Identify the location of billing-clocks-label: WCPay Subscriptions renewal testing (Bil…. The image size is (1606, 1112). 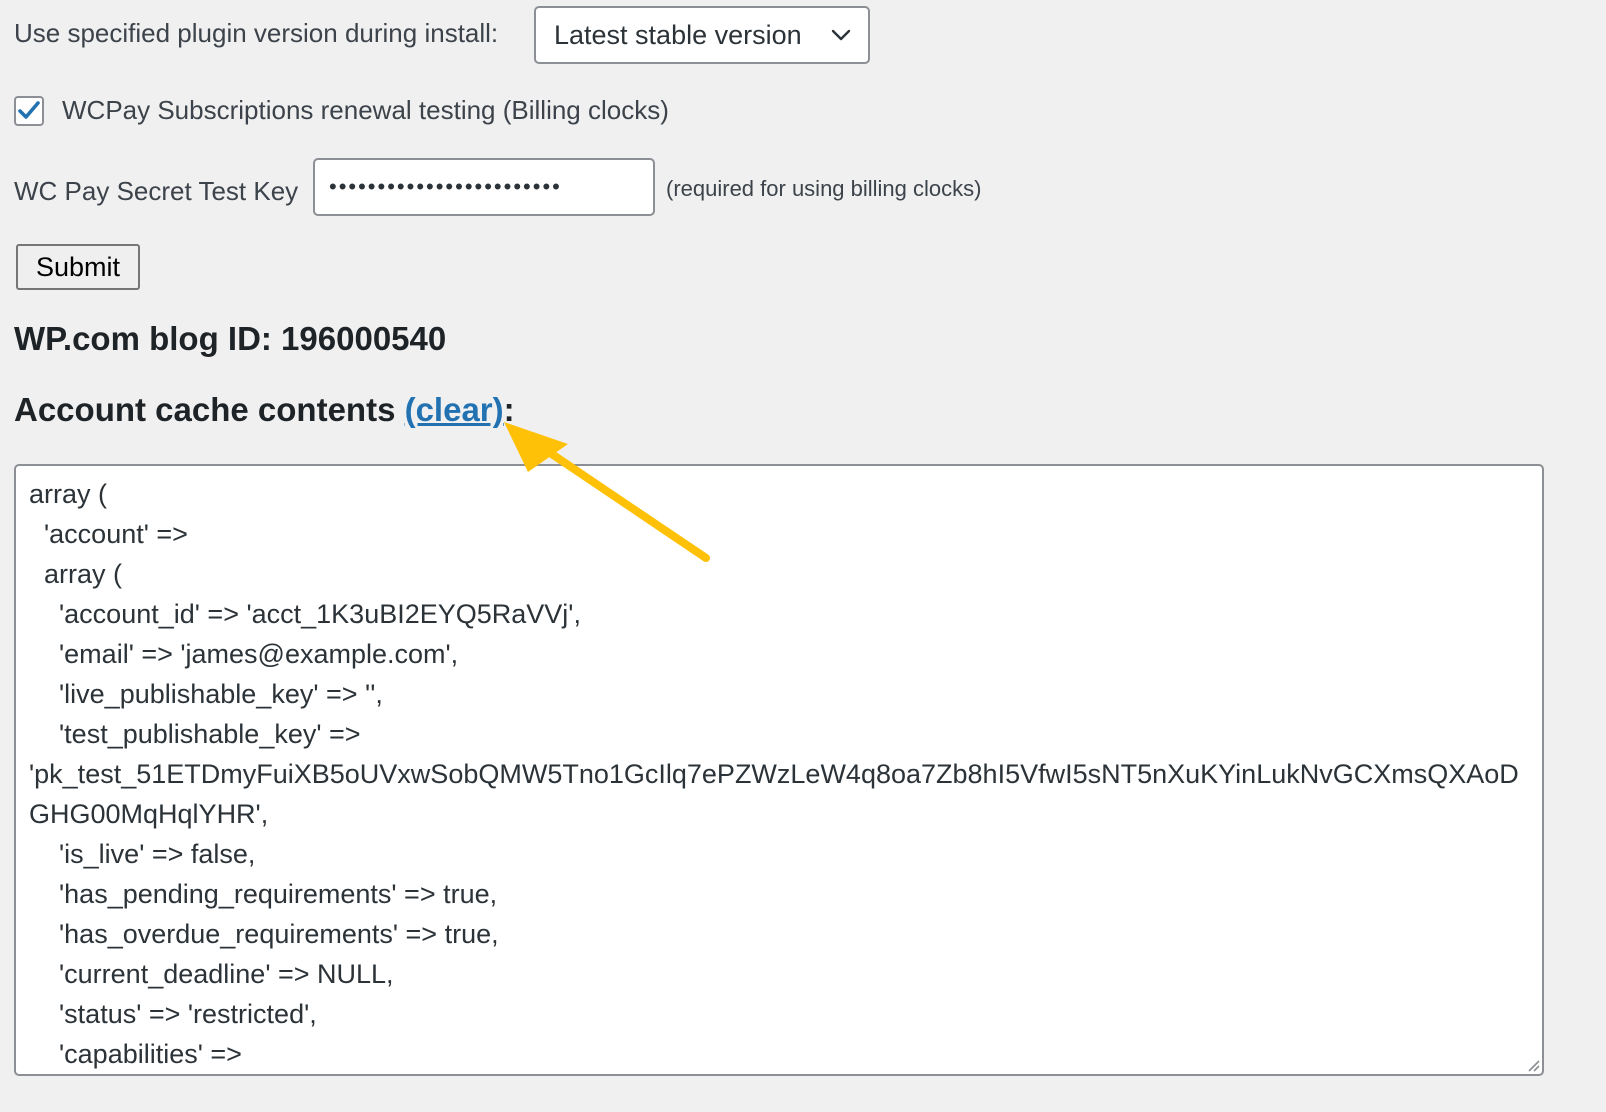
(365, 110).